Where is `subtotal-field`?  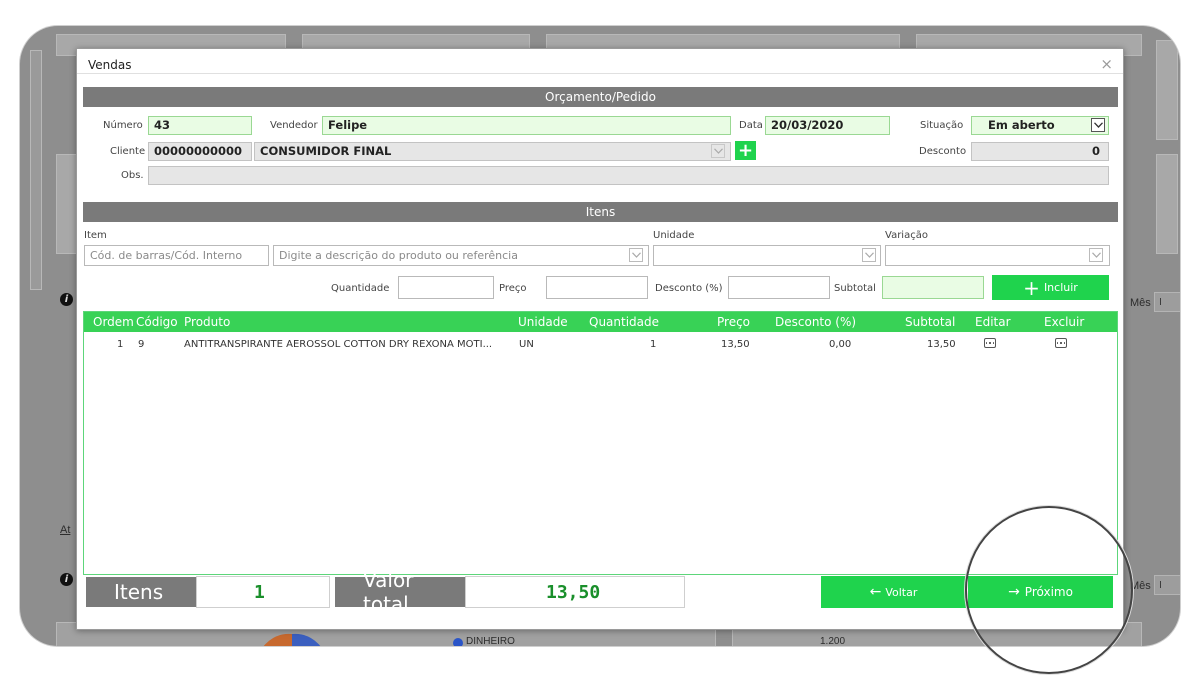 subtotal-field is located at coordinates (933, 287).